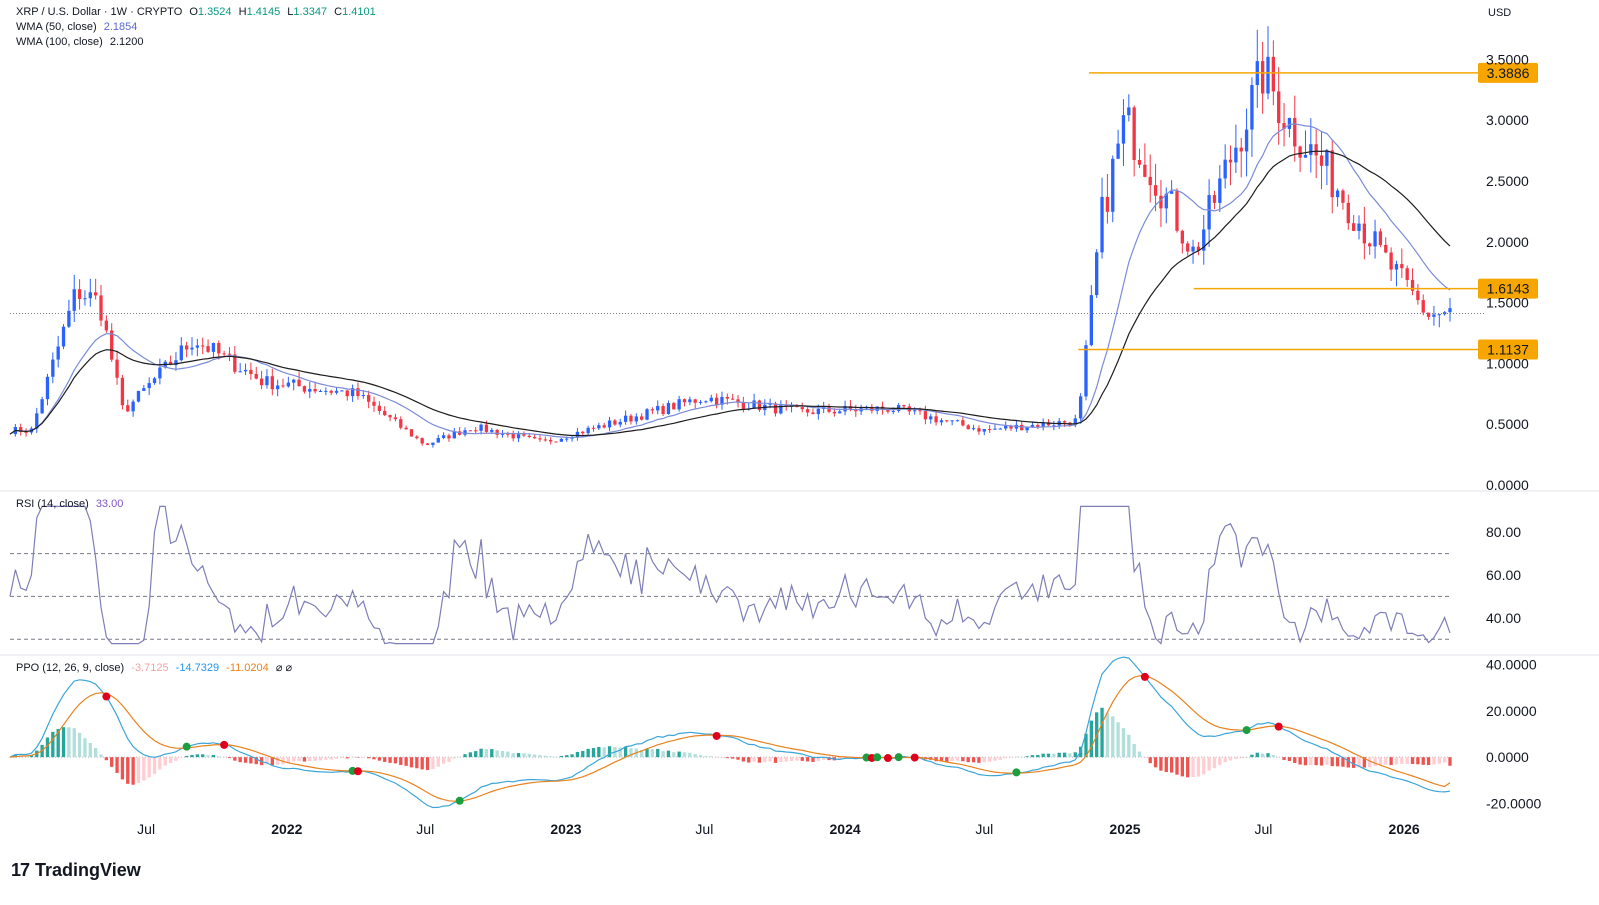 The width and height of the screenshot is (1599, 905). I want to click on wma100-legend: WMA (100, close) 2.1200, so click(82, 42).